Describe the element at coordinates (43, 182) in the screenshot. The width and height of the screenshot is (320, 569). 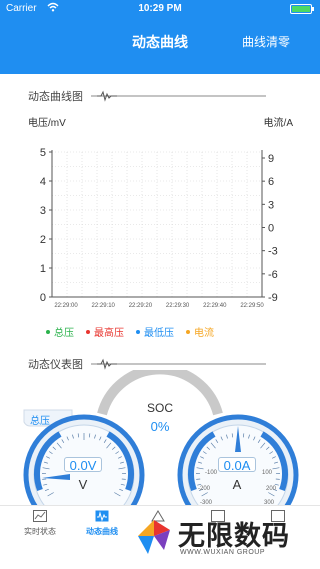
I see `left-tick-label: 4` at that location.